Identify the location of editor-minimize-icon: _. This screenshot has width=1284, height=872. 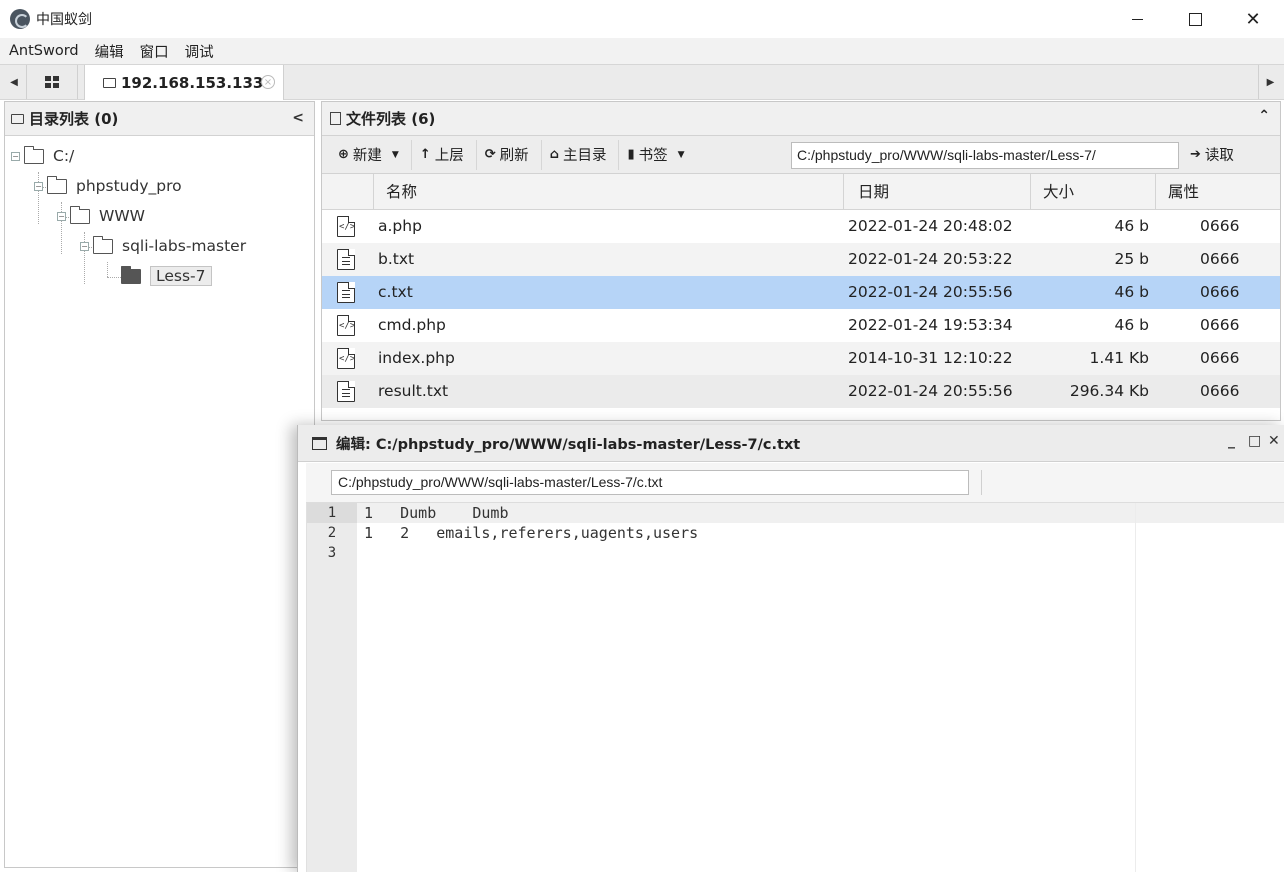
(1231, 441).